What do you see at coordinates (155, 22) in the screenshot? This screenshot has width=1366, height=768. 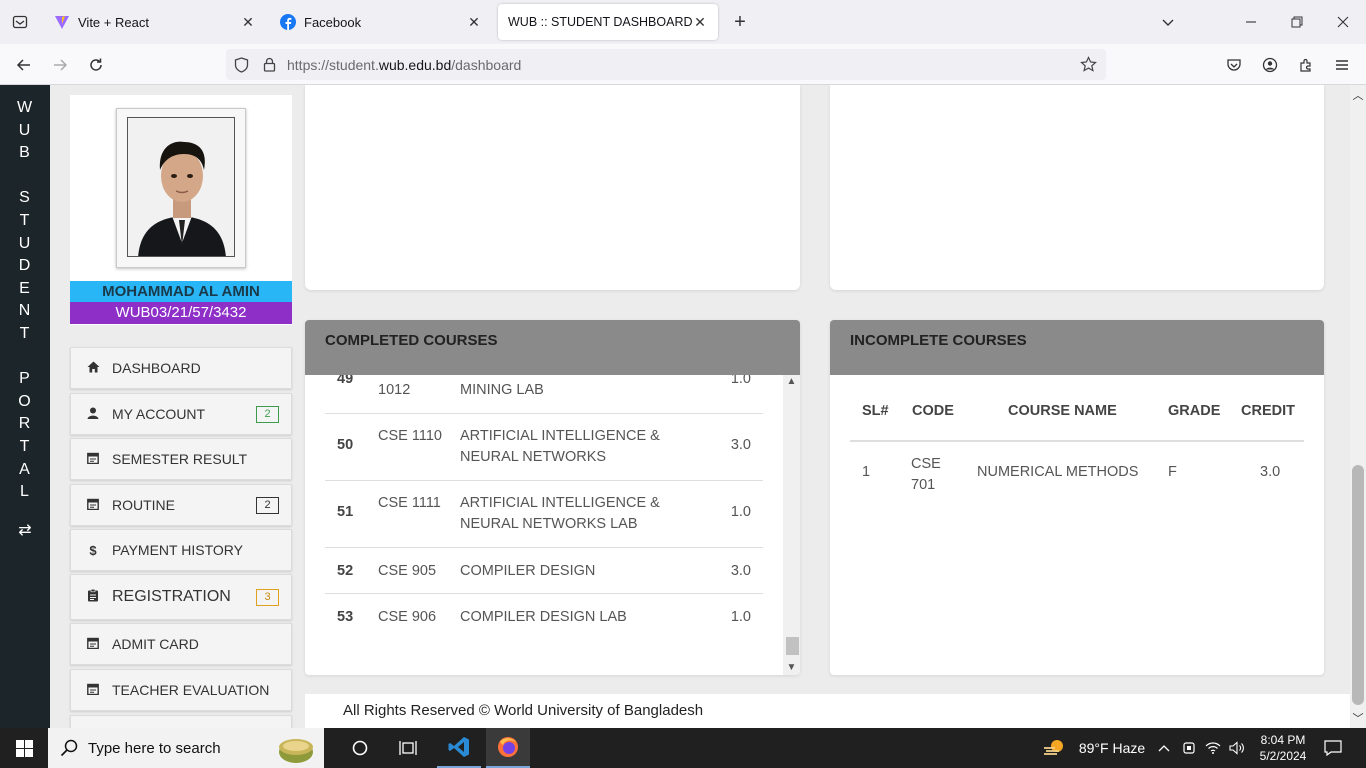 I see `tab-vite-react: Vite + React ✕` at bounding box center [155, 22].